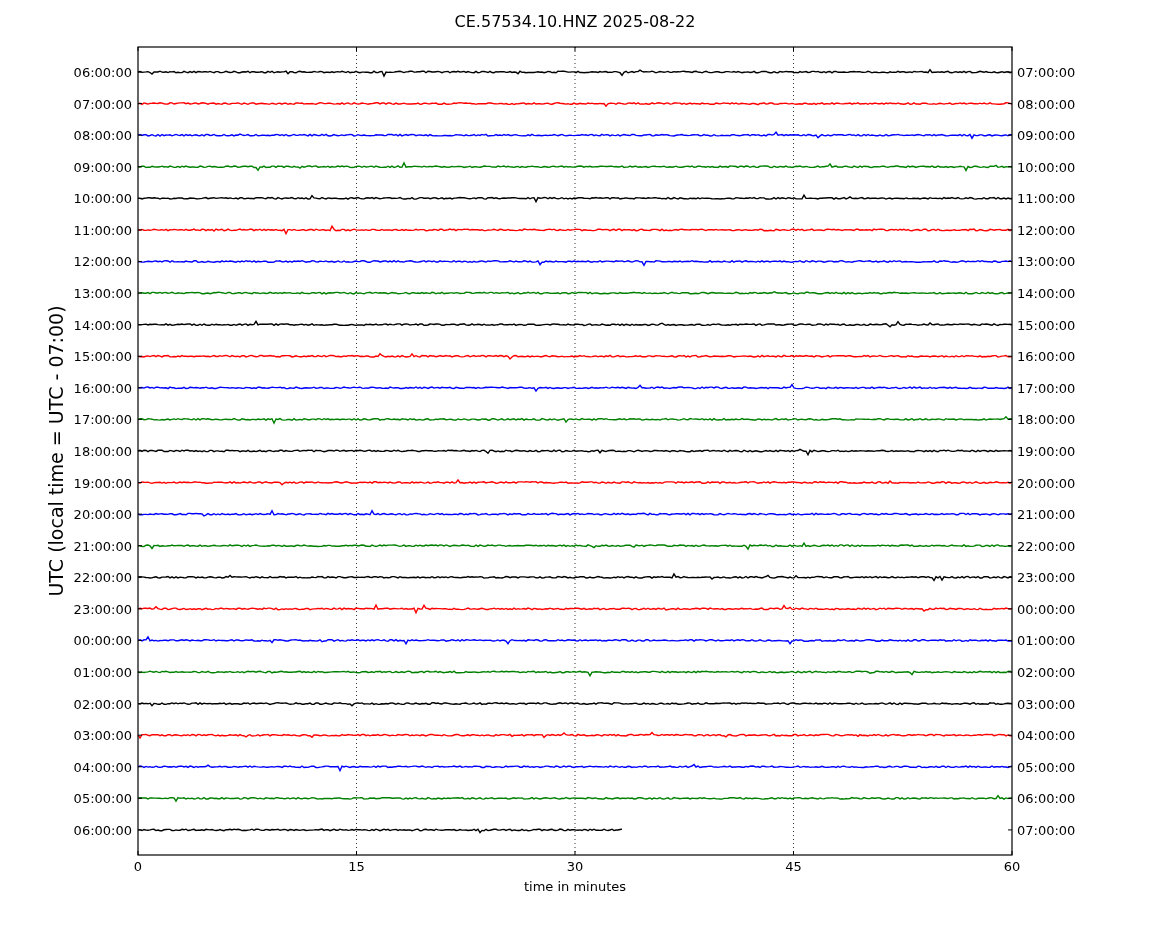  Describe the element at coordinates (102, 104) in the screenshot. I see `left-time-label: 07:00:00` at that location.